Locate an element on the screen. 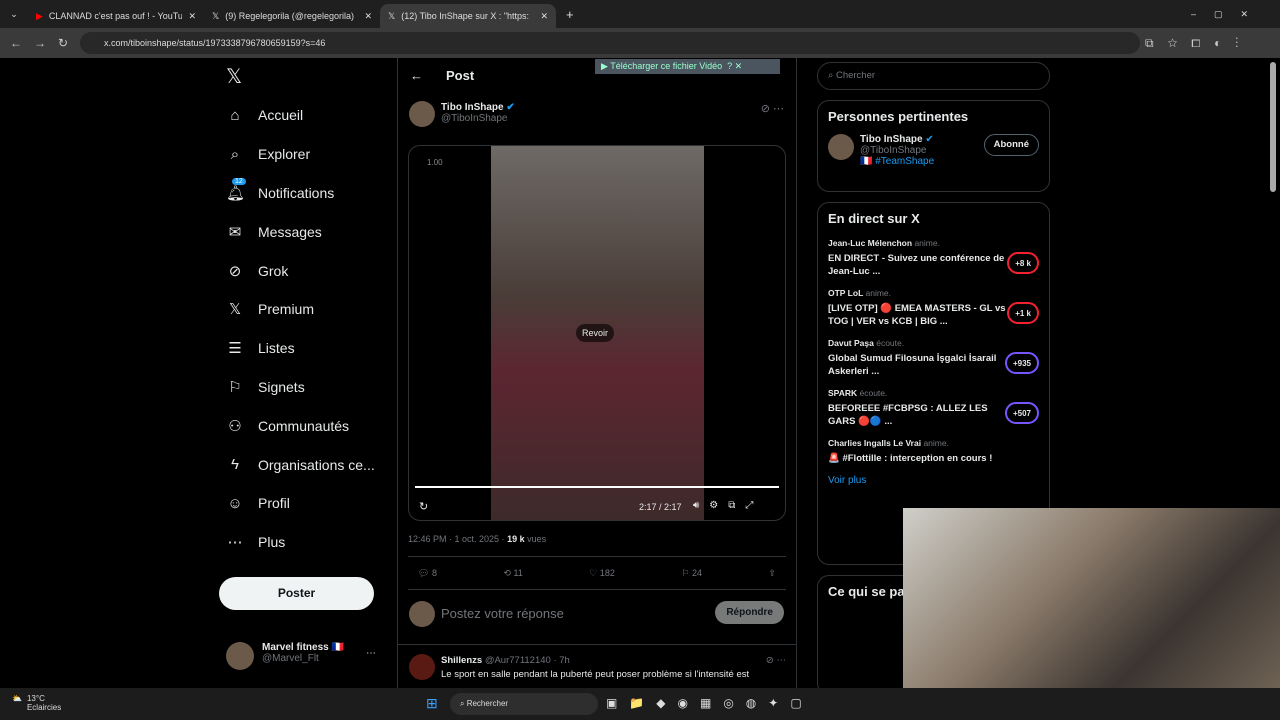 The width and height of the screenshot is (1280, 720). download-video-bar: ▶ Télécharger ce fichier Vidéo ? ✕ is located at coordinates (687, 66).